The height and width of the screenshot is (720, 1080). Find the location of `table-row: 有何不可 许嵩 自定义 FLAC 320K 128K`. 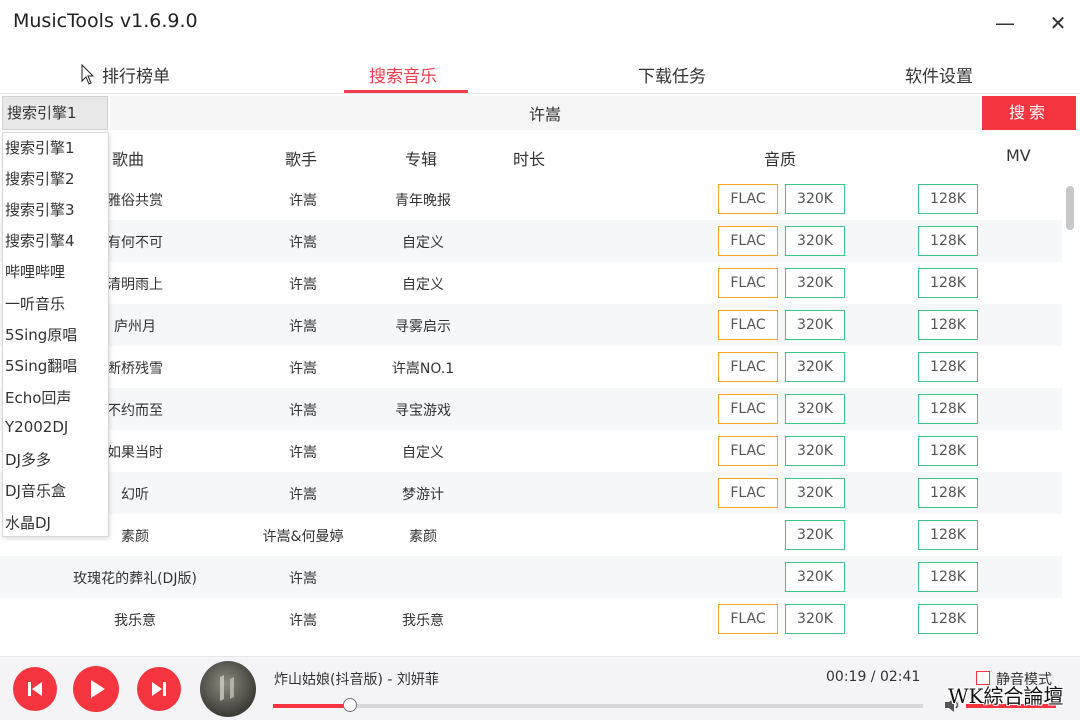

table-row: 有何不可 许嵩 自定义 FLAC 320K 128K is located at coordinates (531, 241).